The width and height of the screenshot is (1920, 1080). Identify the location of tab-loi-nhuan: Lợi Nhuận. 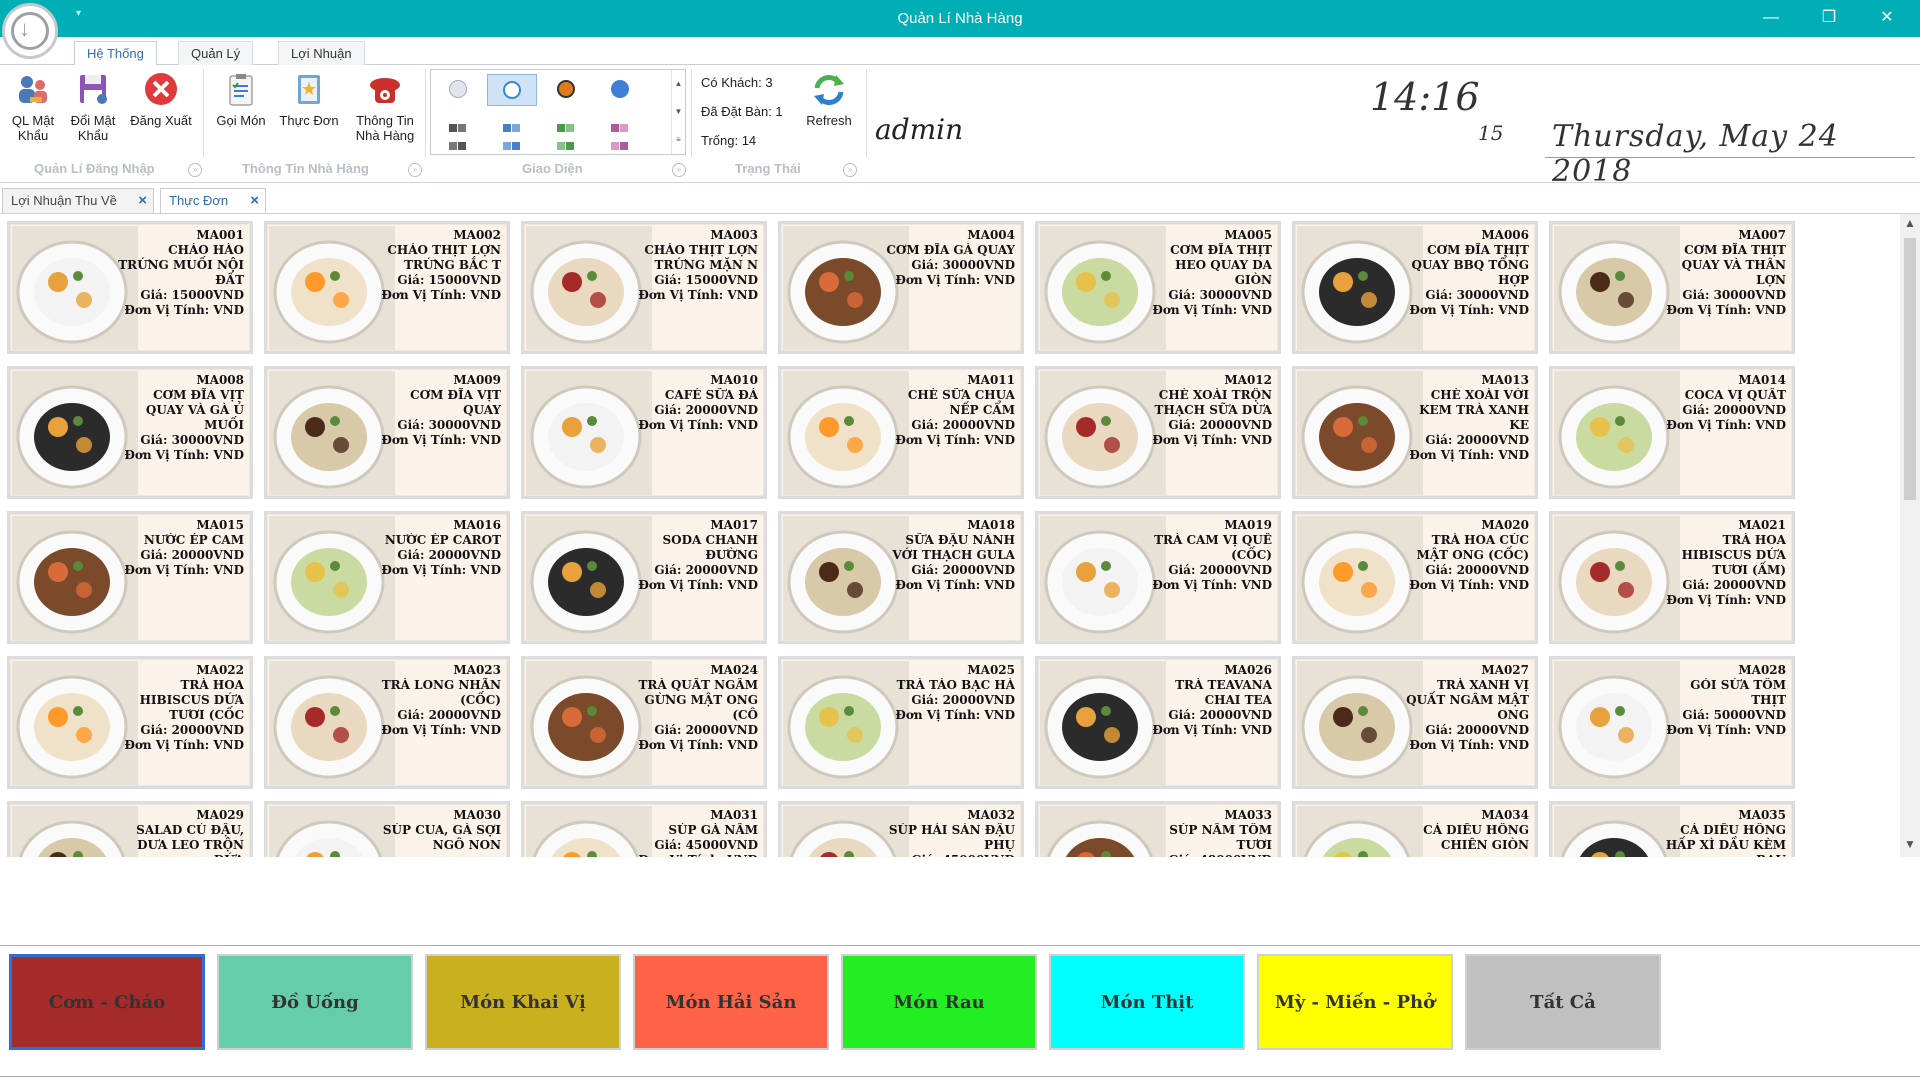
(321, 53).